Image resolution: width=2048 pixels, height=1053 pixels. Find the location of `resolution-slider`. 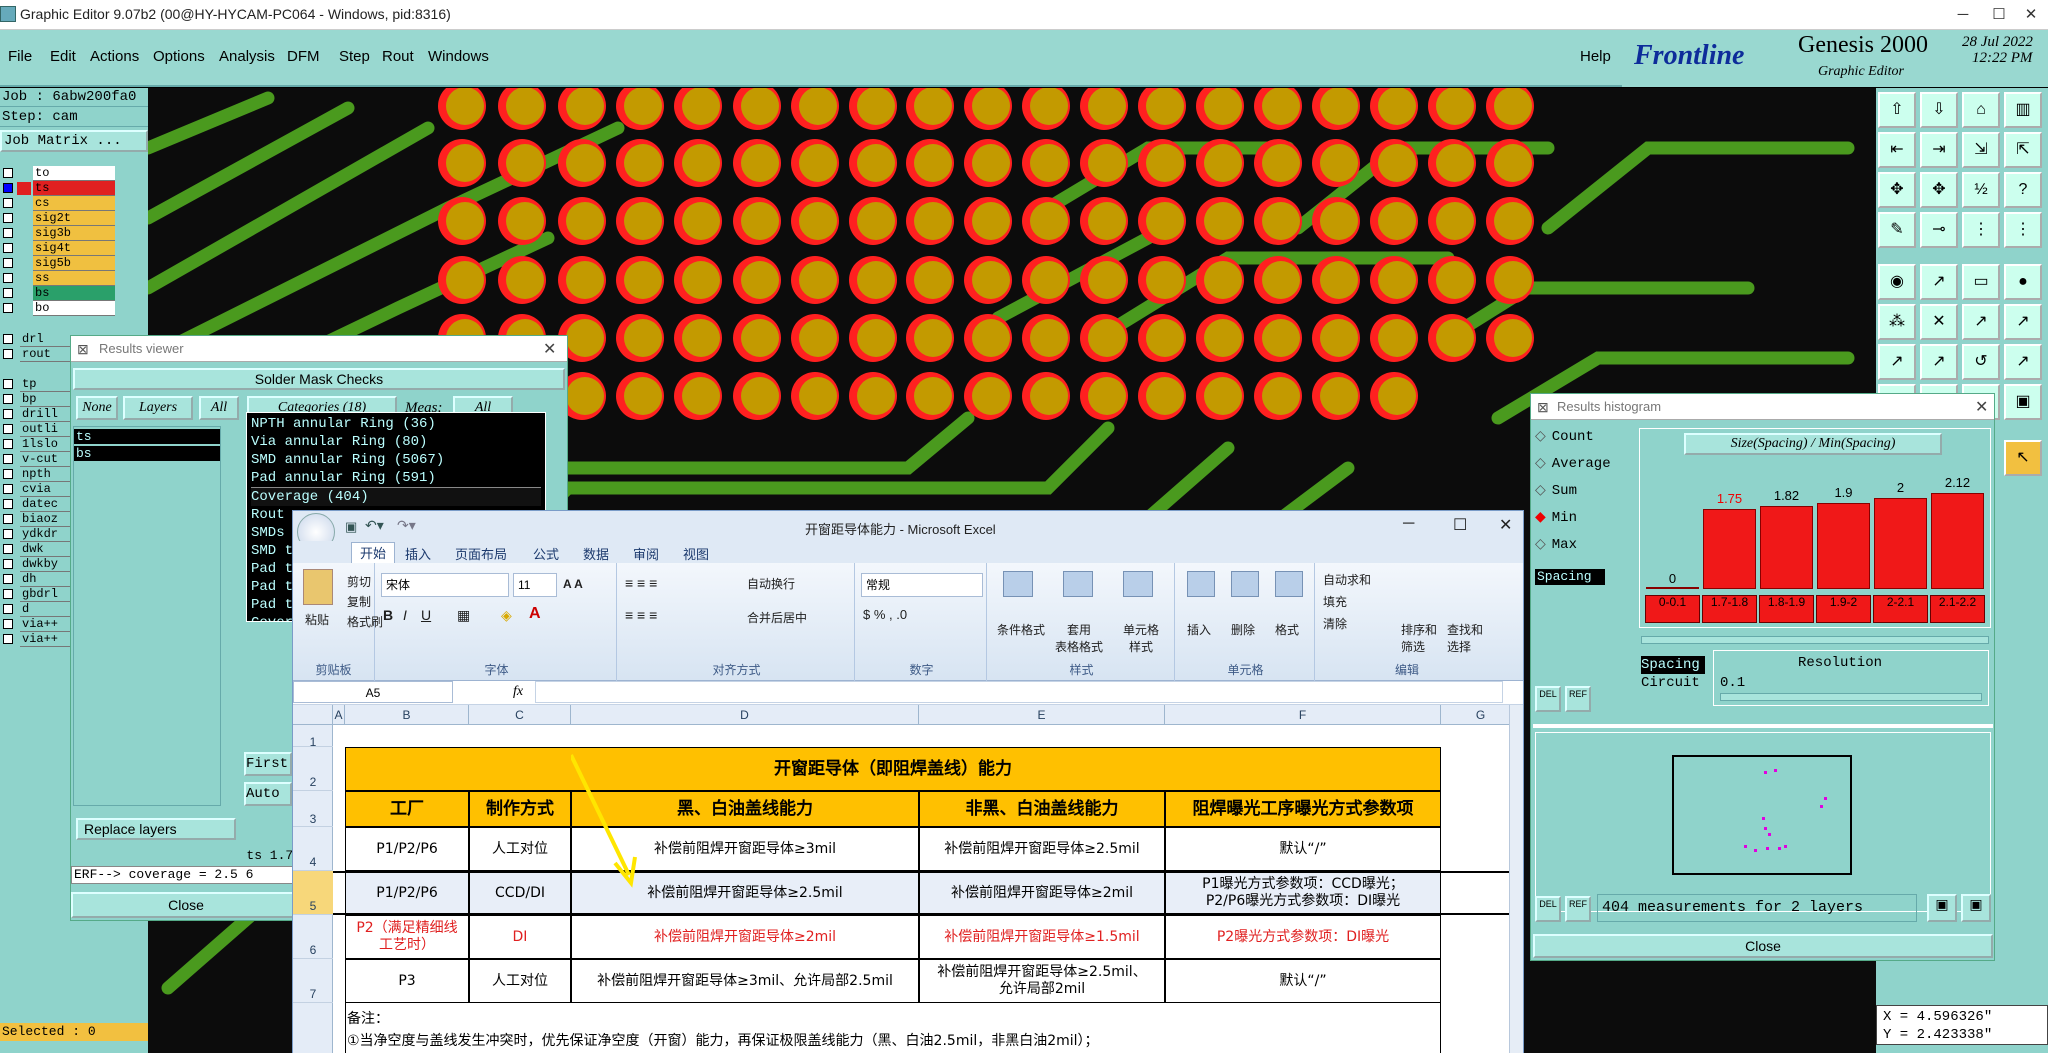

resolution-slider is located at coordinates (1851, 697).